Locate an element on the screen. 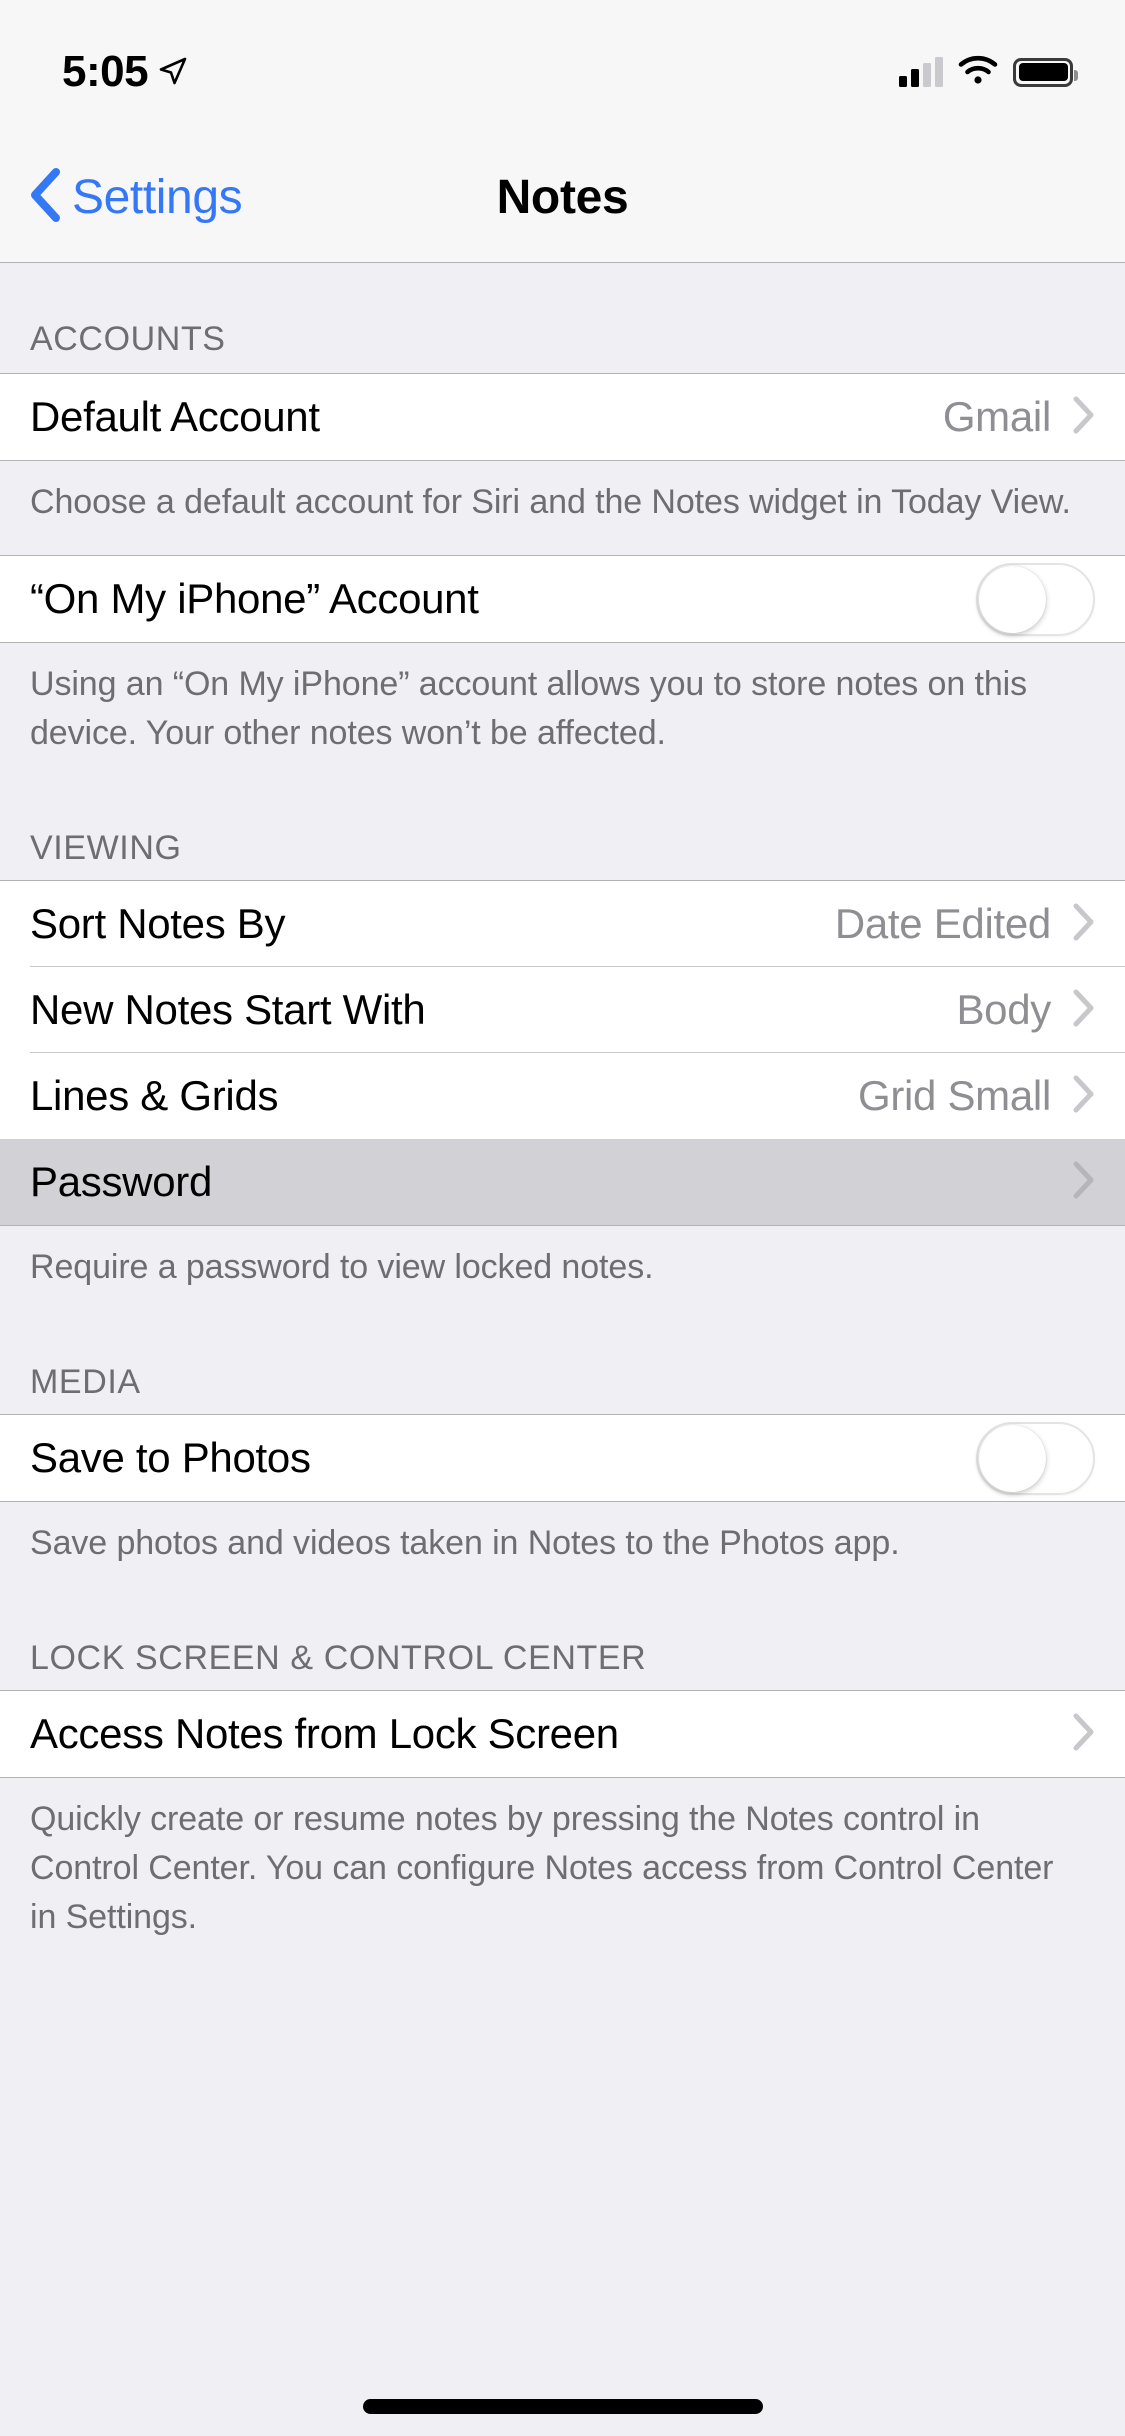 This screenshot has height=2436, width=1125. section-header-lock-screen: LOCK SCREEN & CONTROL CENTER is located at coordinates (338, 1658).